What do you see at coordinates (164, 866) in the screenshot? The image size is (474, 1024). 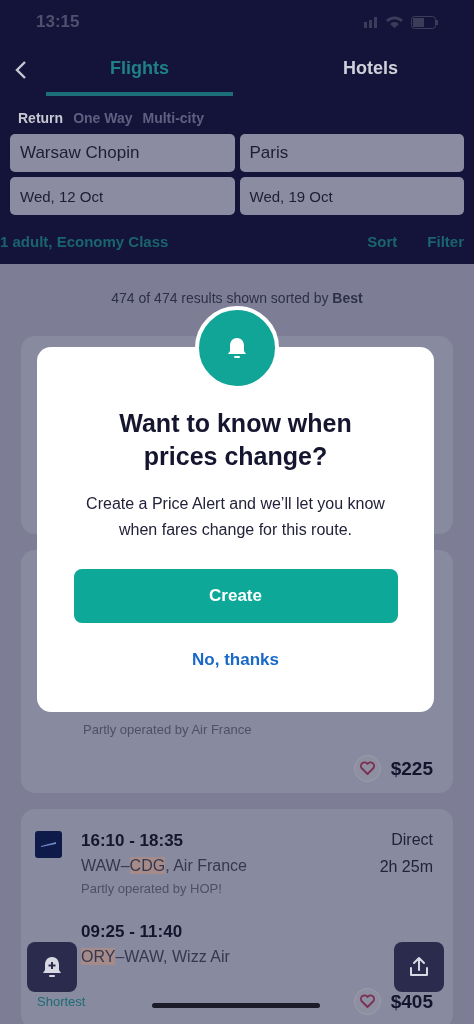 I see `route-text: WAW–CDG, Air France` at bounding box center [164, 866].